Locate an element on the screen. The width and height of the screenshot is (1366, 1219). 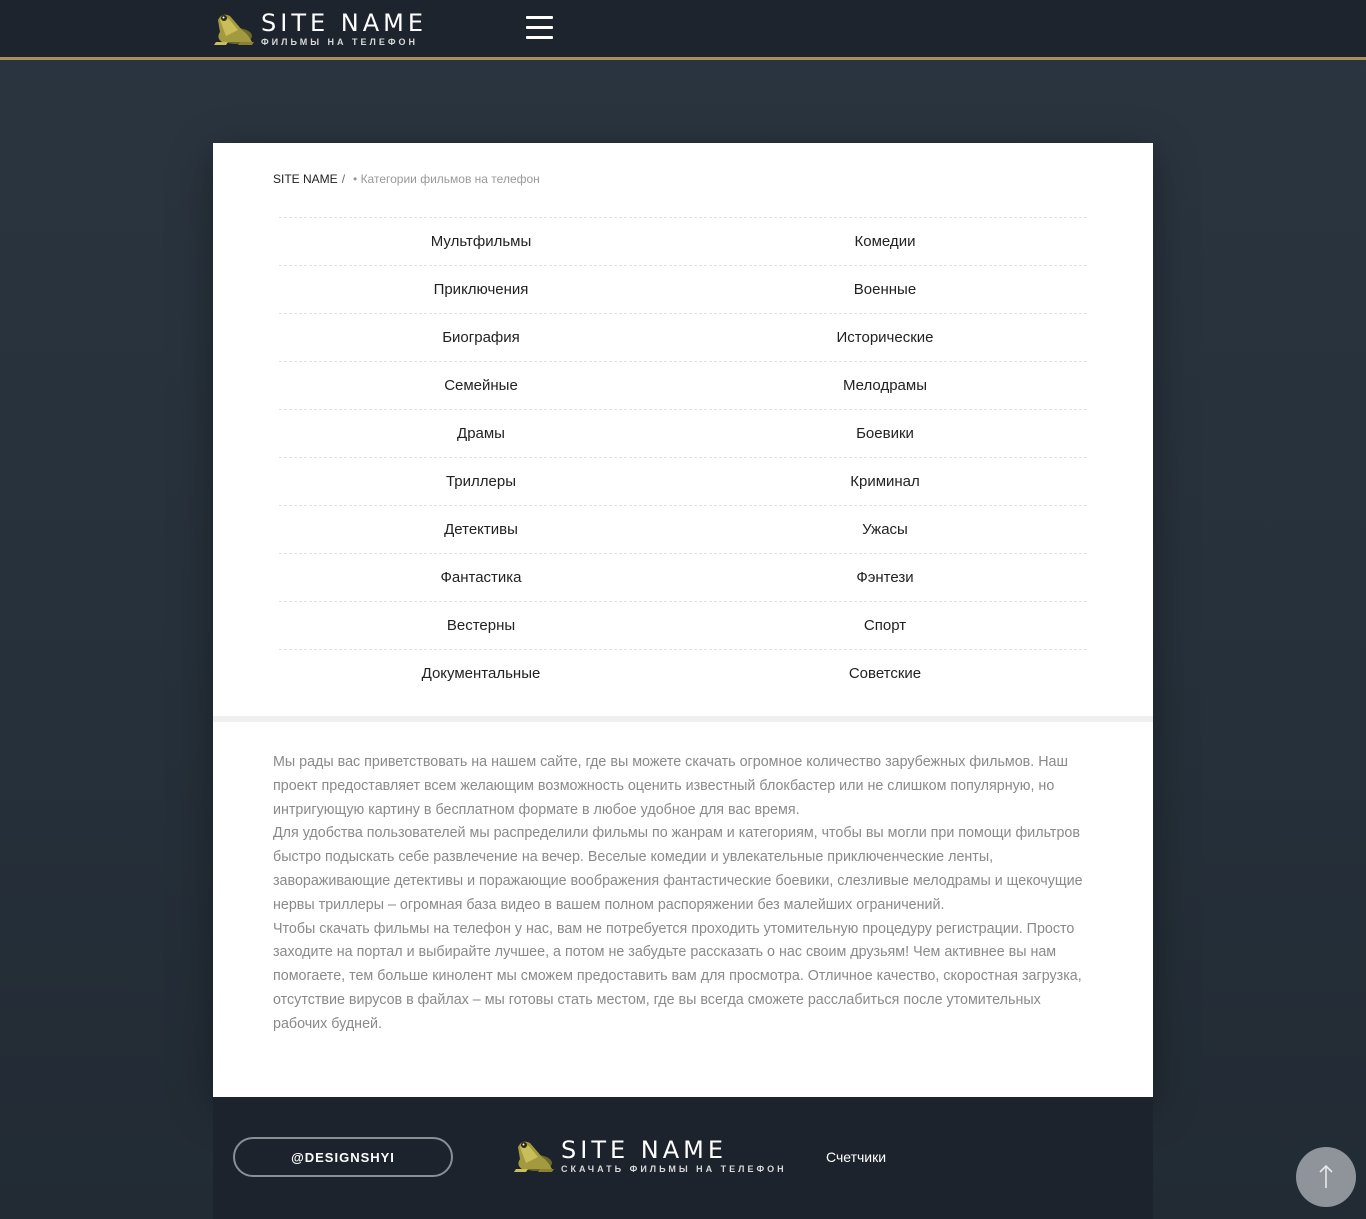
header-logo: SITE NAME ФИЛЬМЫ НА ТЕЛЕФОН is located at coordinates (319, 28).